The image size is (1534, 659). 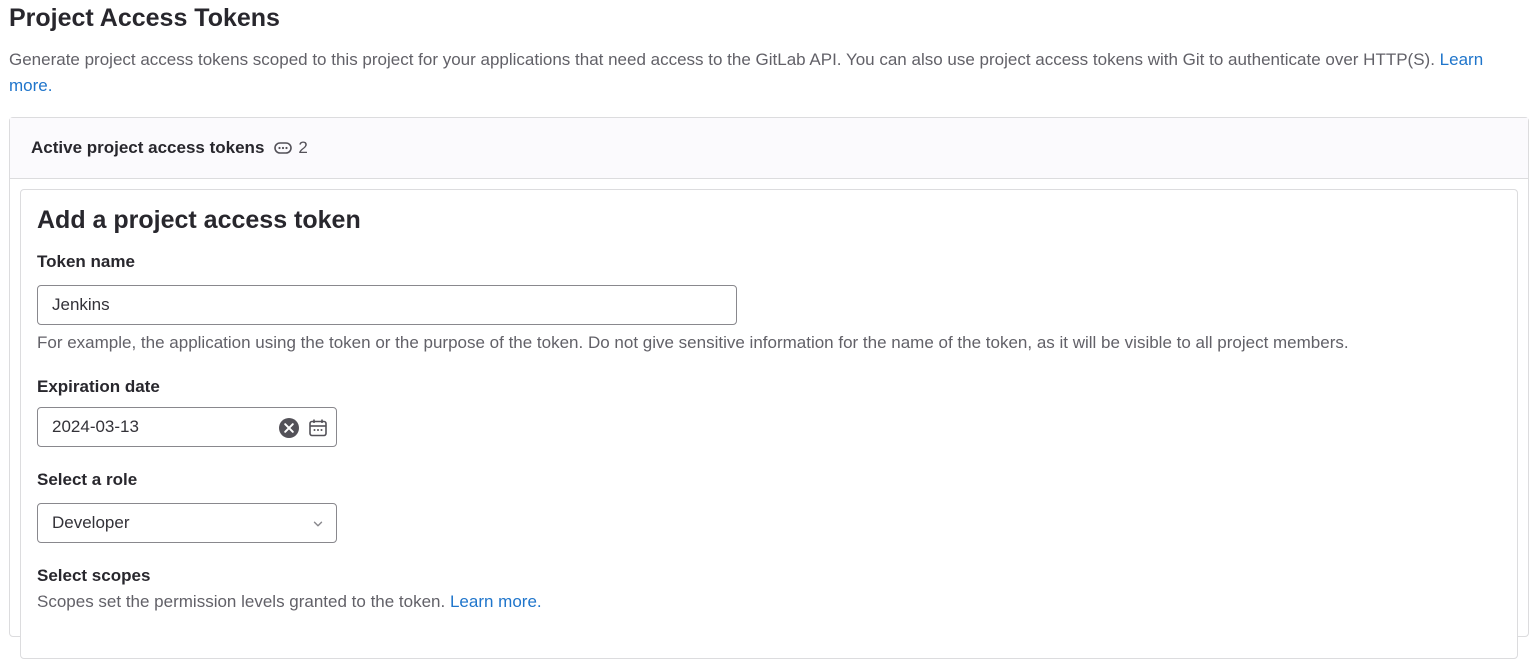 I want to click on role-value: Developer, so click(x=91, y=522).